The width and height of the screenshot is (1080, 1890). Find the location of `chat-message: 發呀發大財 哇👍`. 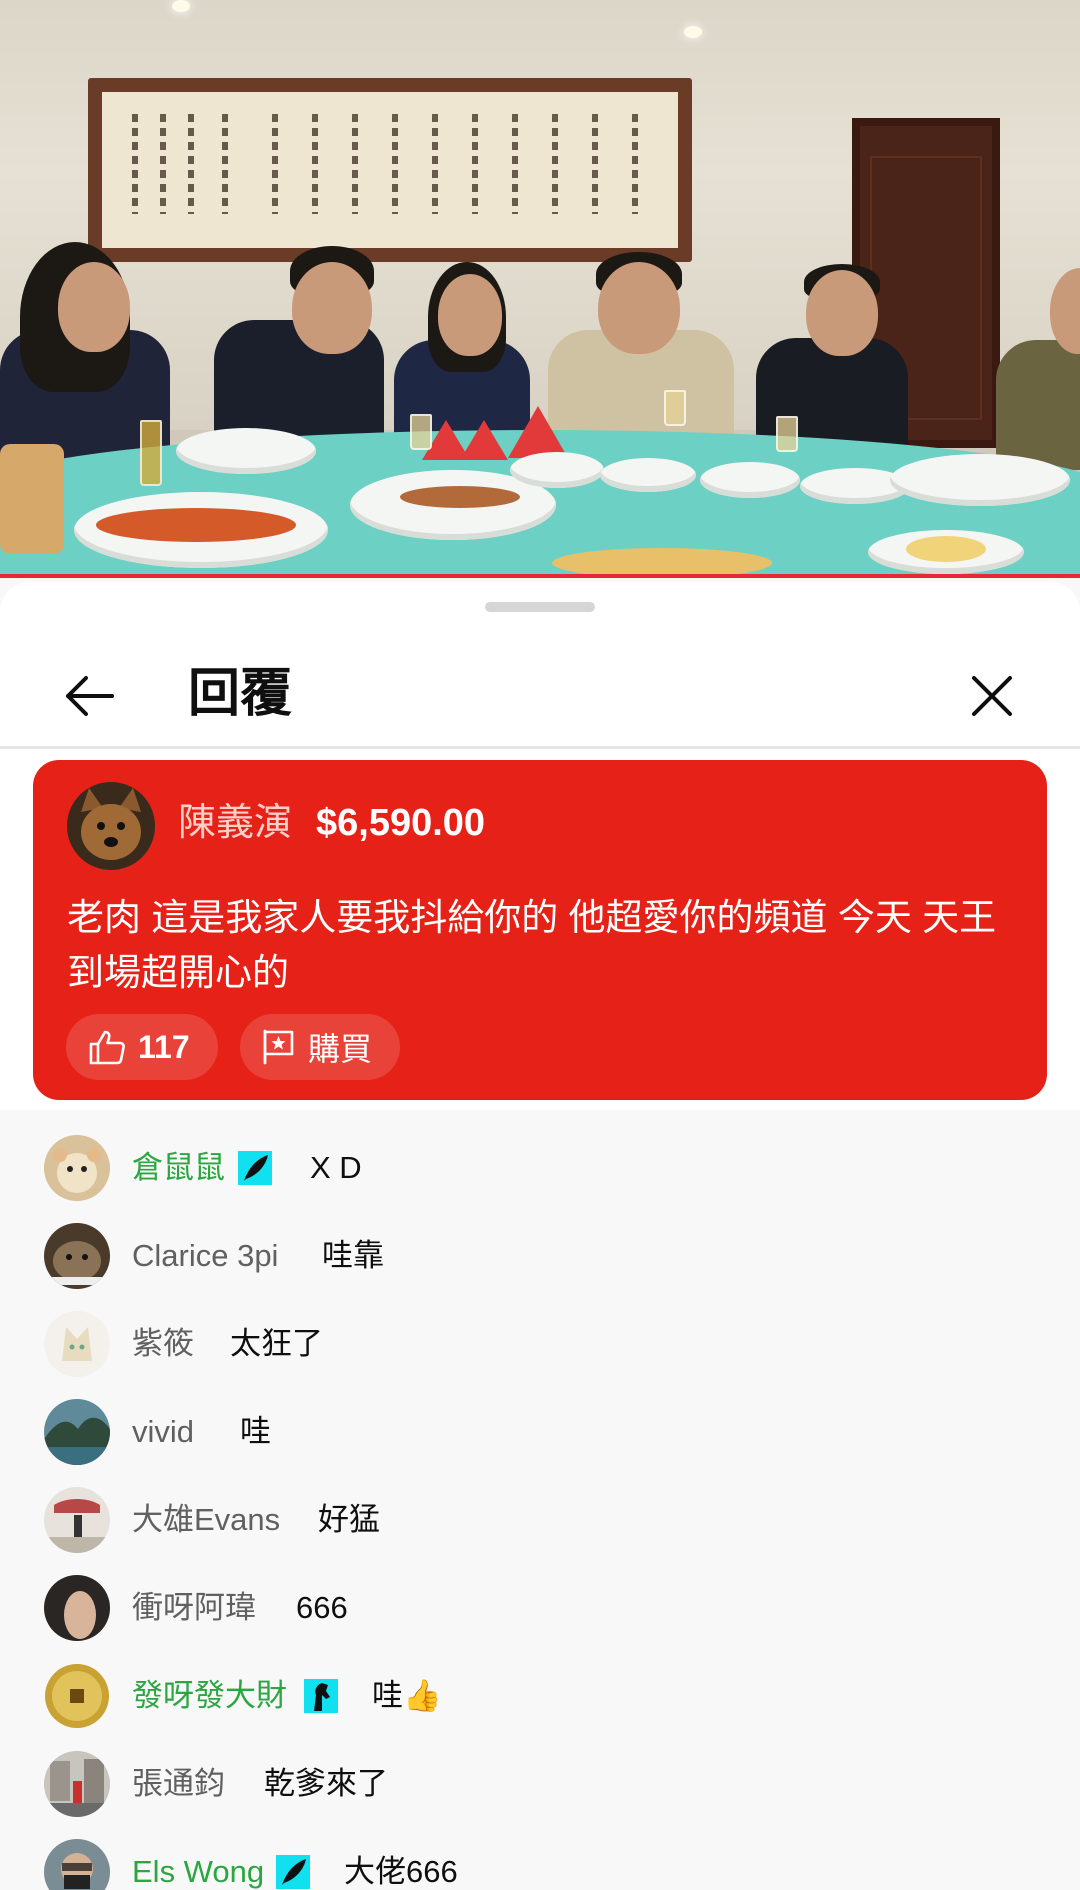

chat-message: 發呀發大財 哇👍 is located at coordinates (540, 1696).